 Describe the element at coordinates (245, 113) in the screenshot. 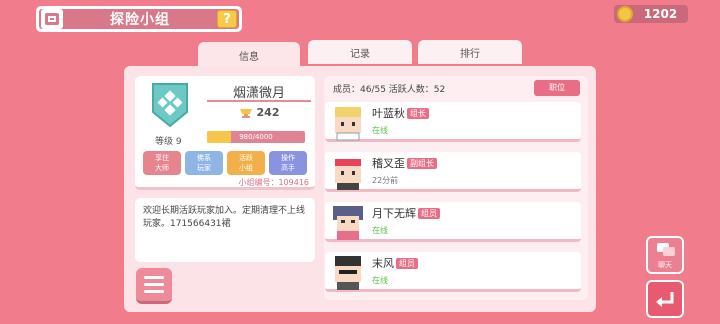

I see `trophy-icon` at that location.